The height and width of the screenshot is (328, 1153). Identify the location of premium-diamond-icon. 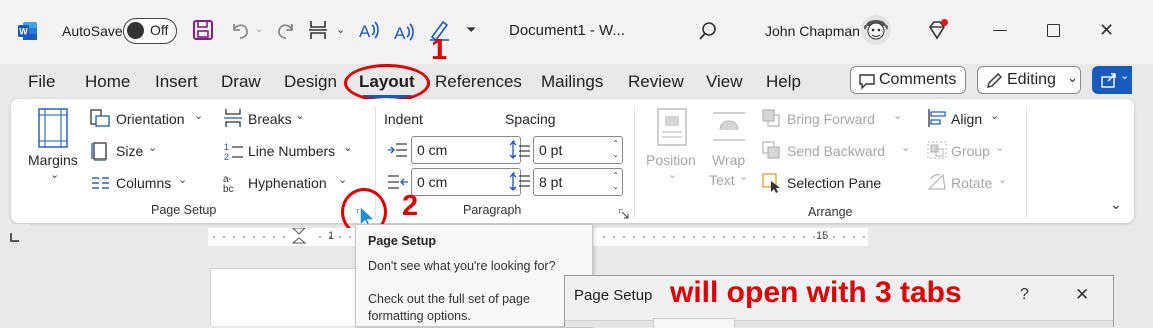
(937, 31).